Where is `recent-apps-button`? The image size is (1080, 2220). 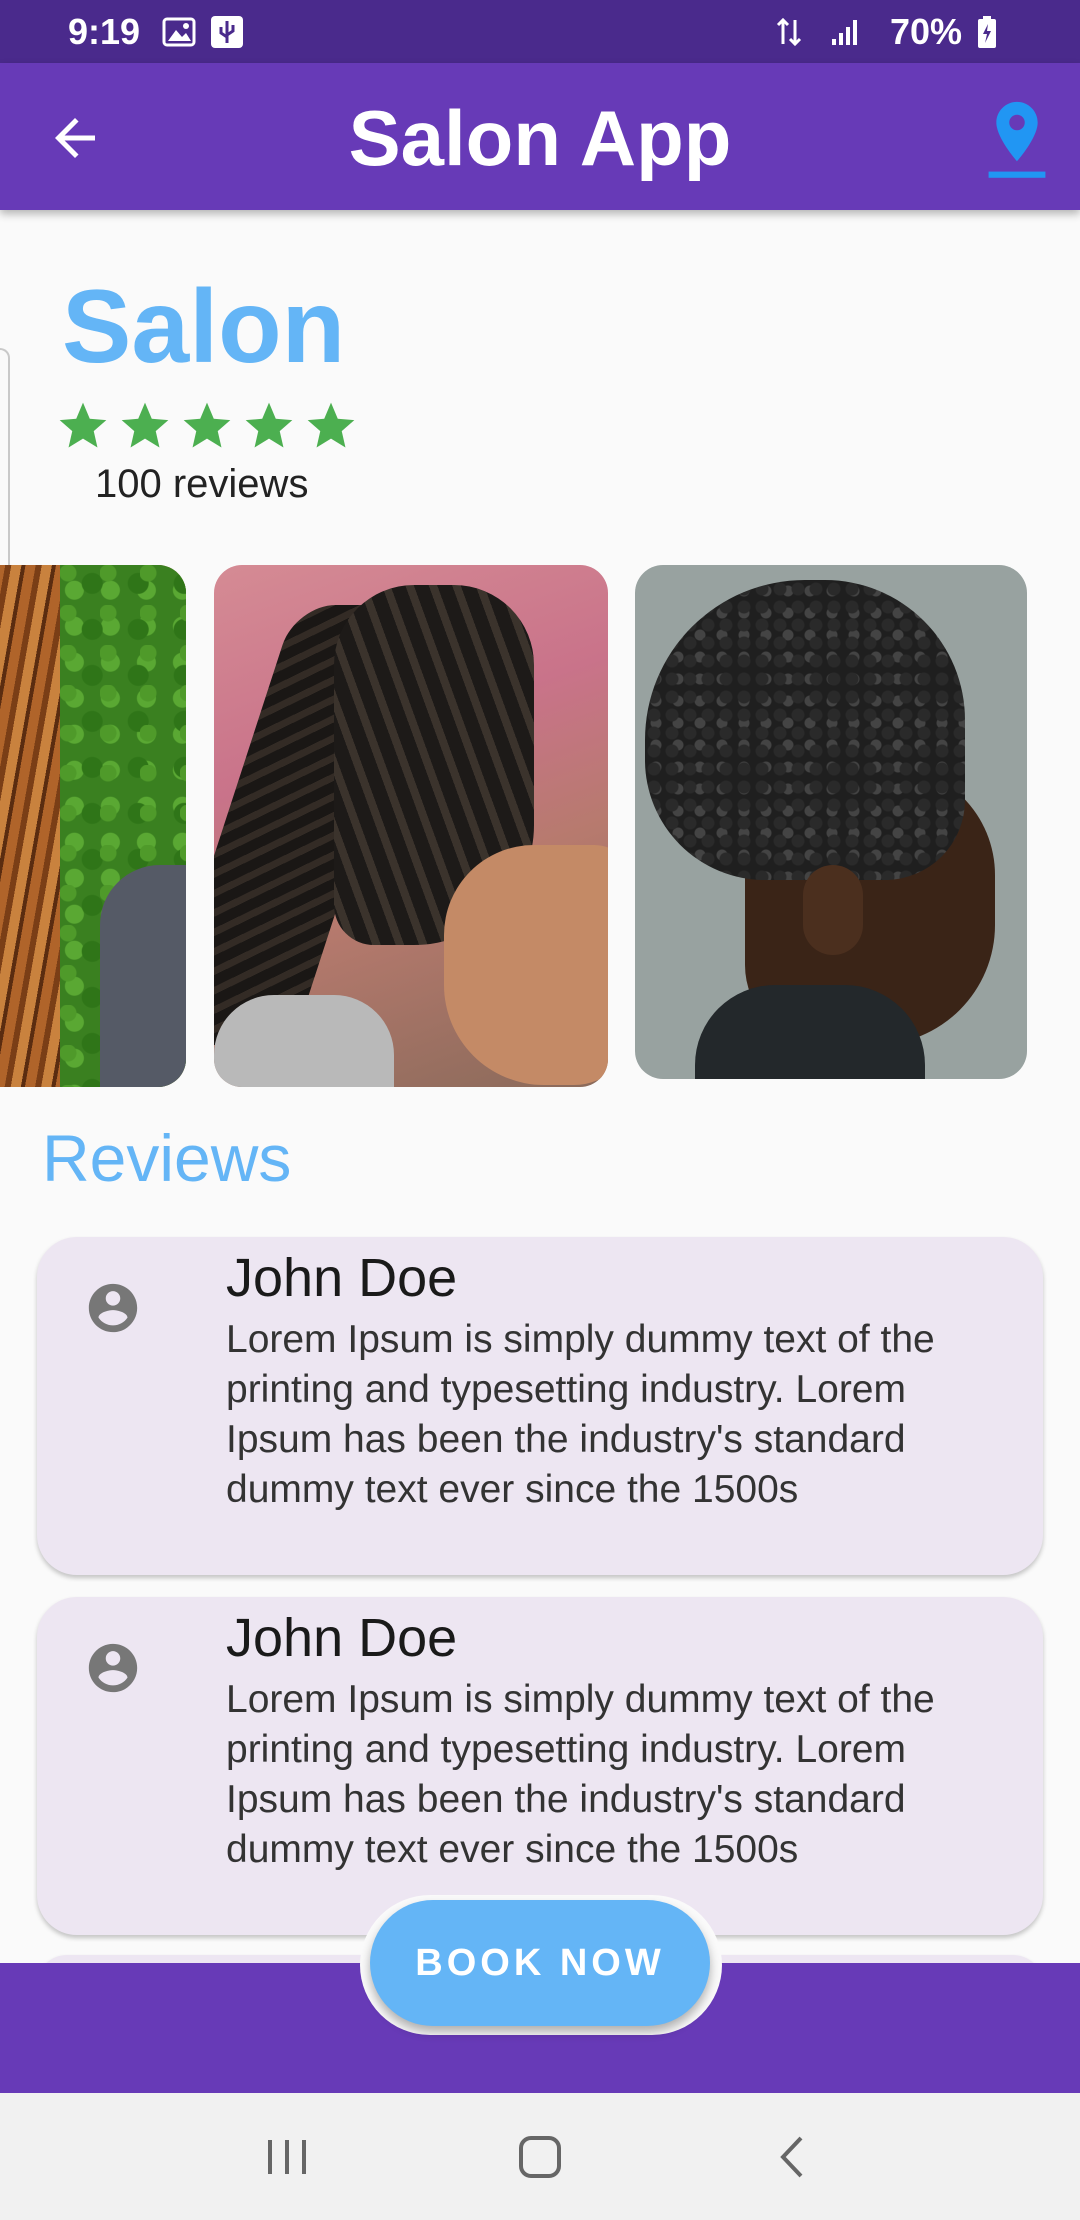 recent-apps-button is located at coordinates (287, 2157).